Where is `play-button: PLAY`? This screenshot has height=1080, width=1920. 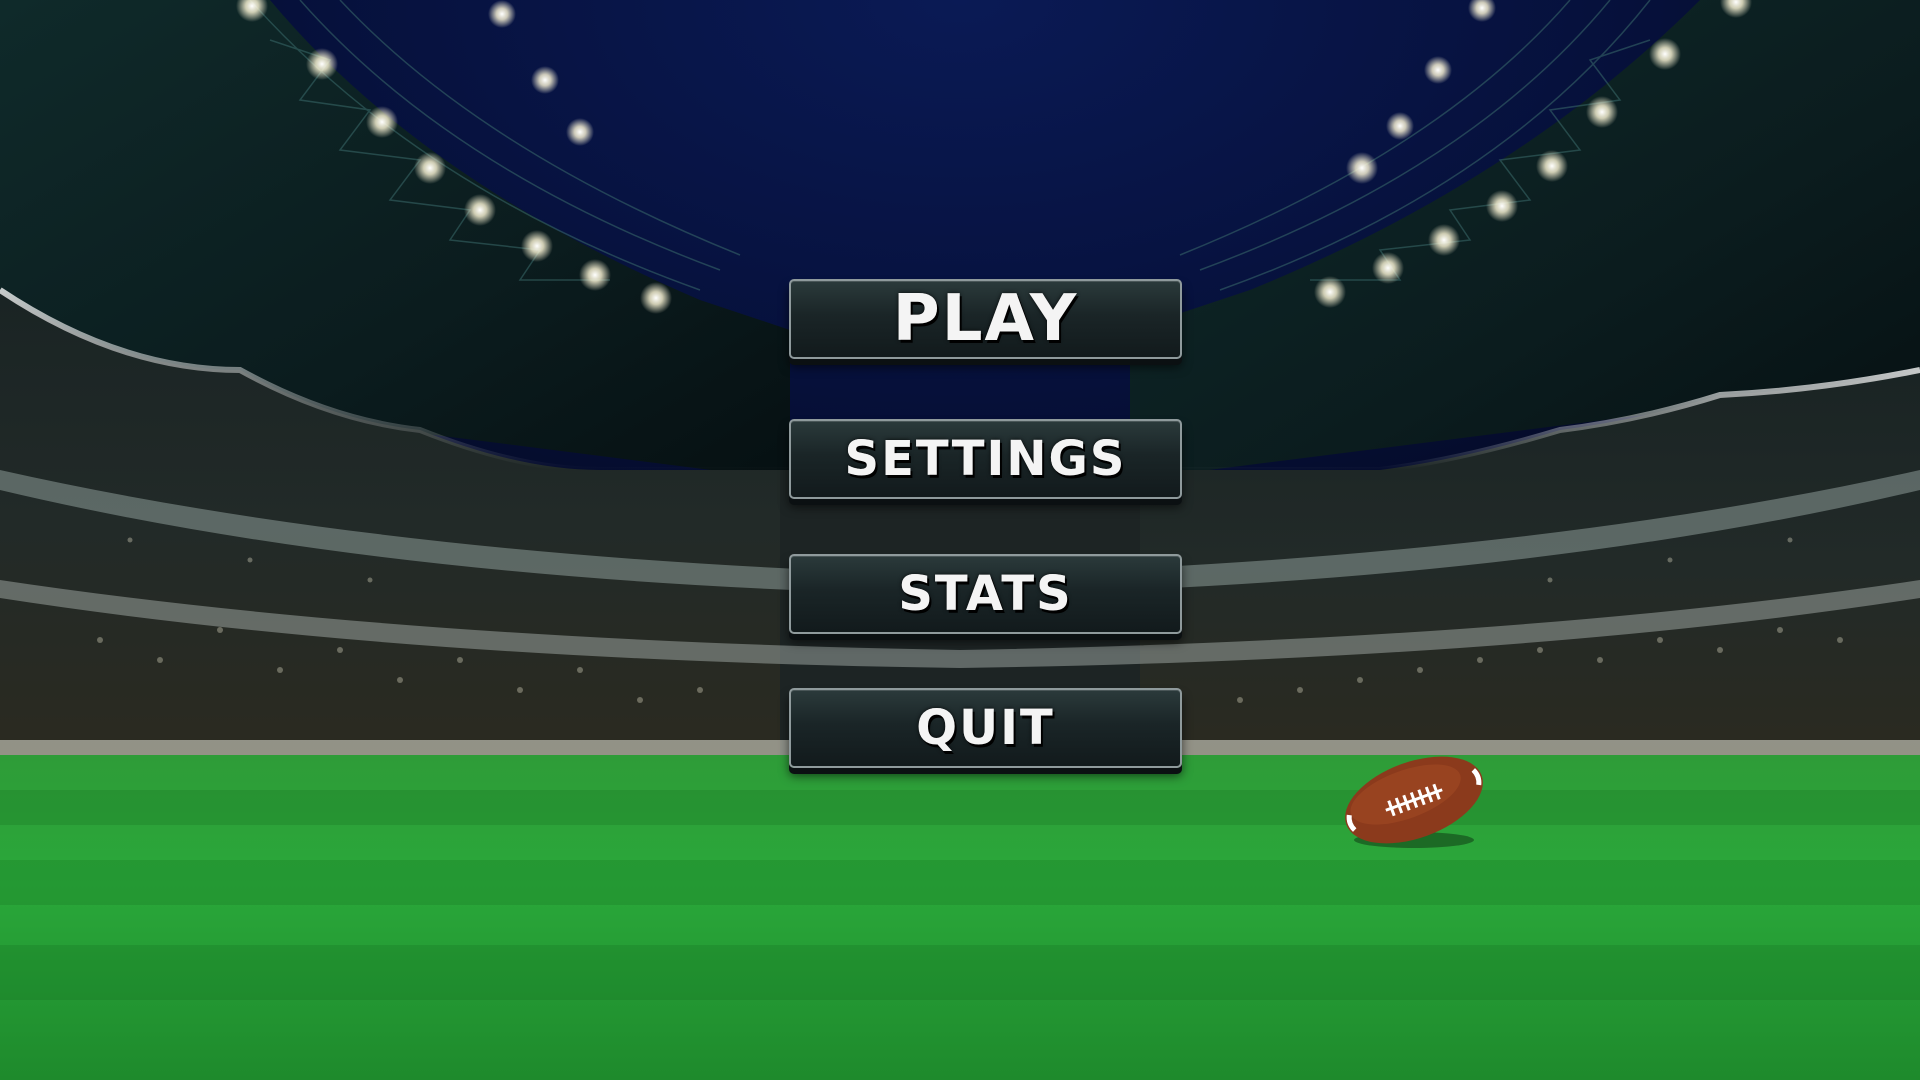
play-button: PLAY is located at coordinates (985, 319).